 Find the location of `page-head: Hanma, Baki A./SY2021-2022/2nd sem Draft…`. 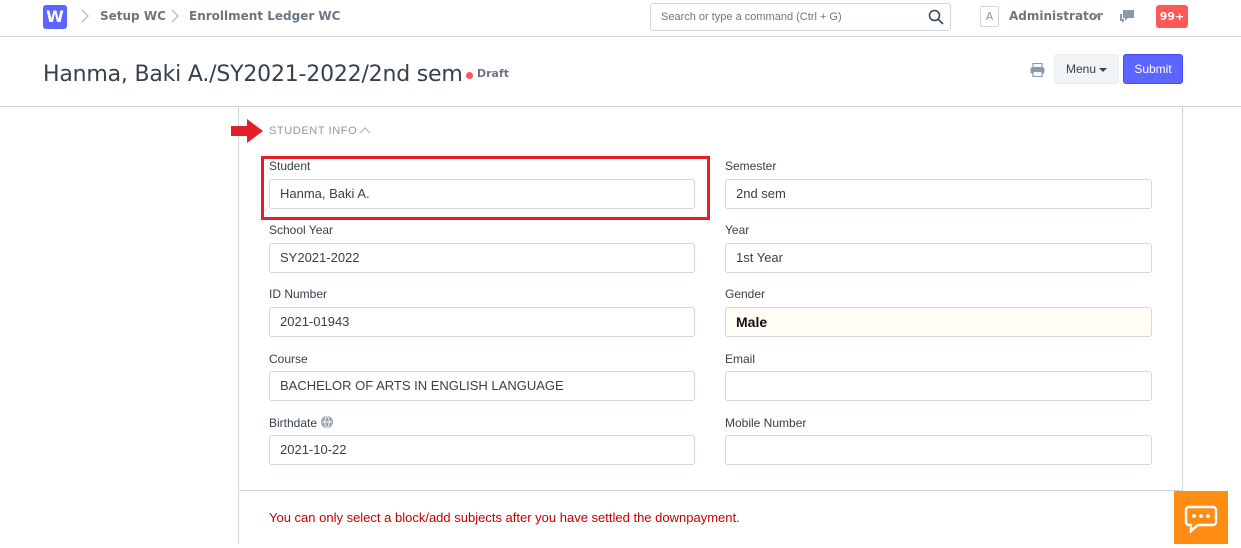

page-head: Hanma, Baki A./SY2021-2022/2nd sem Draft… is located at coordinates (620, 72).